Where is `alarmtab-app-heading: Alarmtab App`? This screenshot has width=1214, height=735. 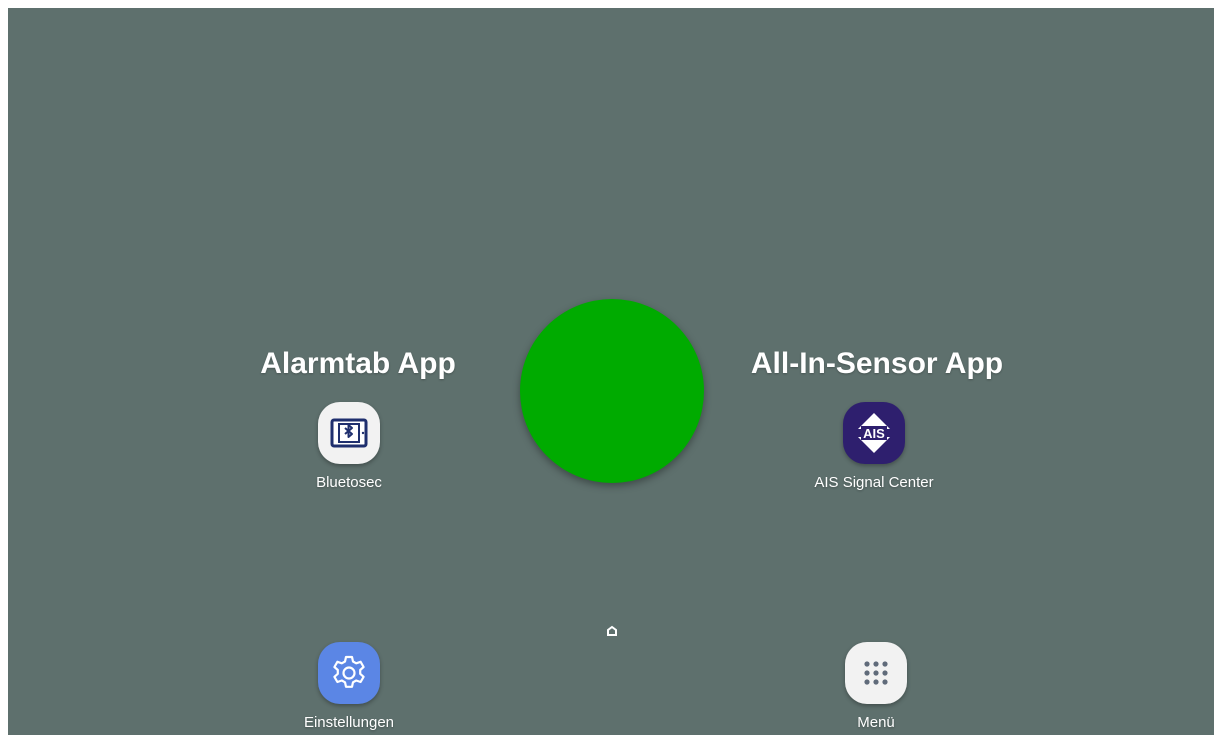
alarmtab-app-heading: Alarmtab App is located at coordinates (358, 363).